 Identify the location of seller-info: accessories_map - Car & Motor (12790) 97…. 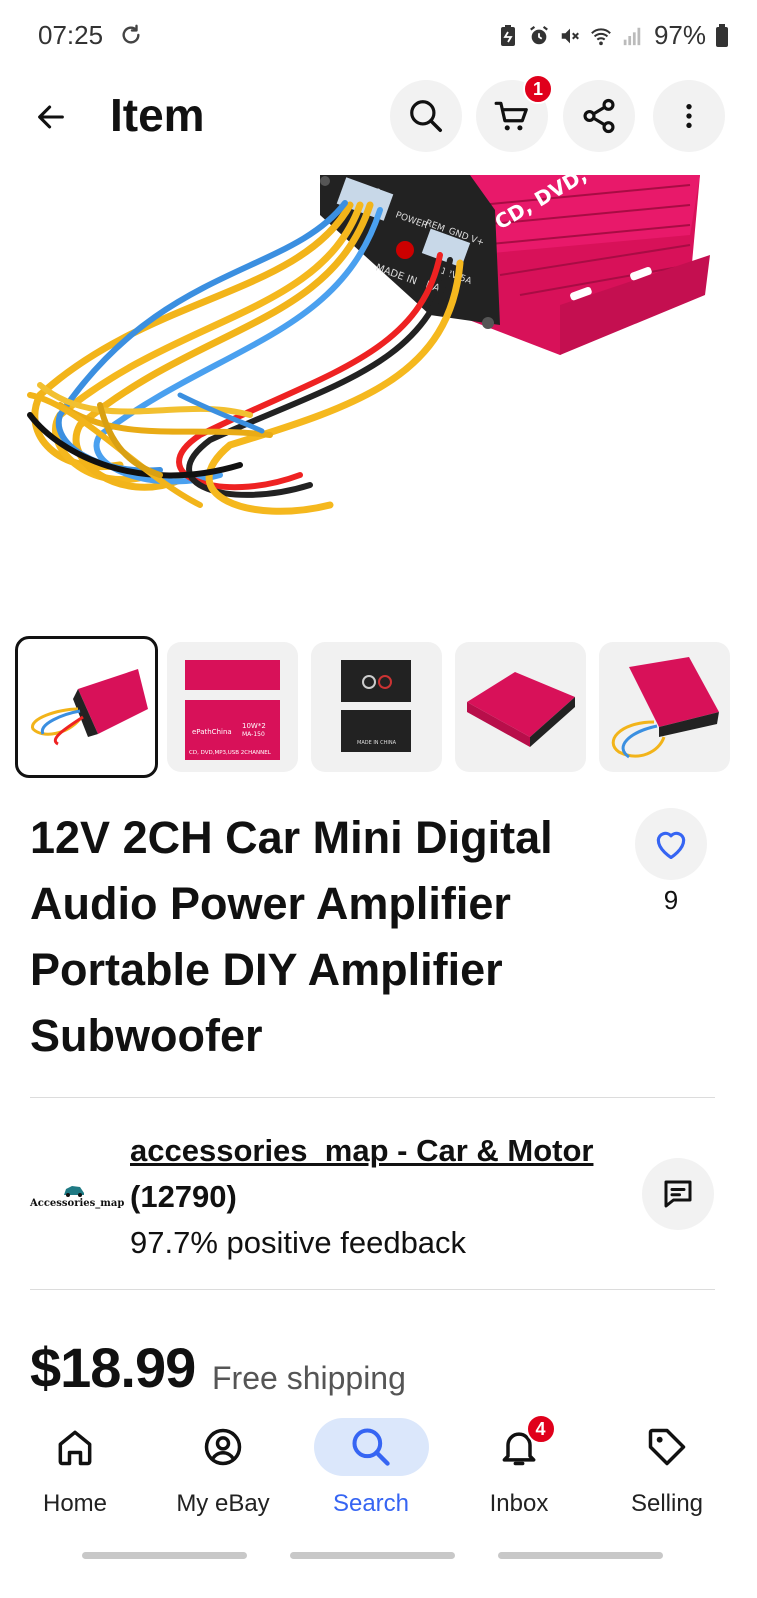
(365, 1197).